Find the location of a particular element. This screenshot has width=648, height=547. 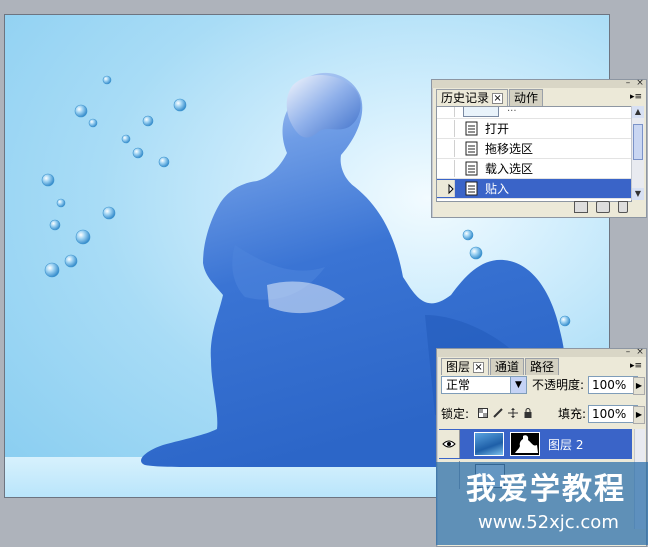

scroll-up-icon: ▲ is located at coordinates (638, 112).